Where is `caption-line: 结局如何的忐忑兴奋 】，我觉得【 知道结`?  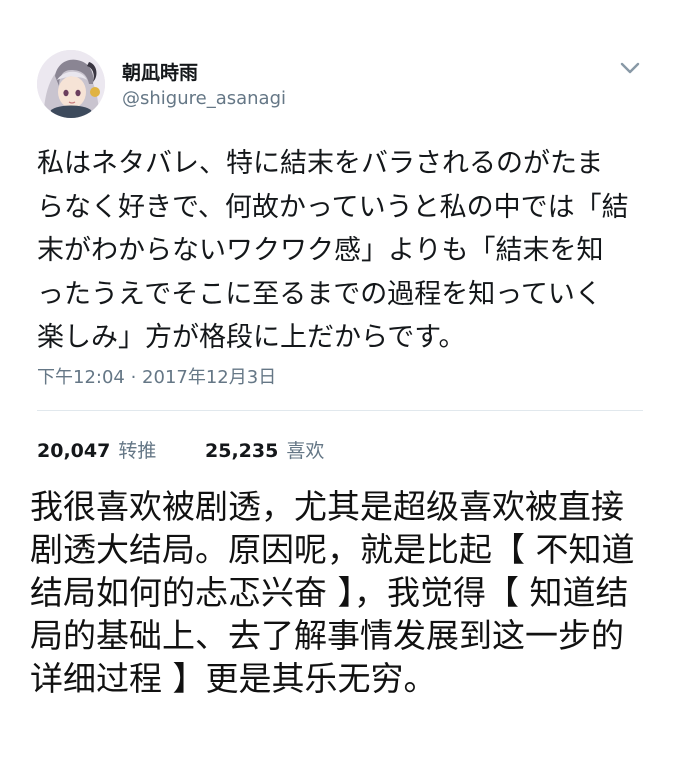
caption-line: 结局如何的忐忑兴奋 】，我觉得【 知道结 is located at coordinates (329, 592).